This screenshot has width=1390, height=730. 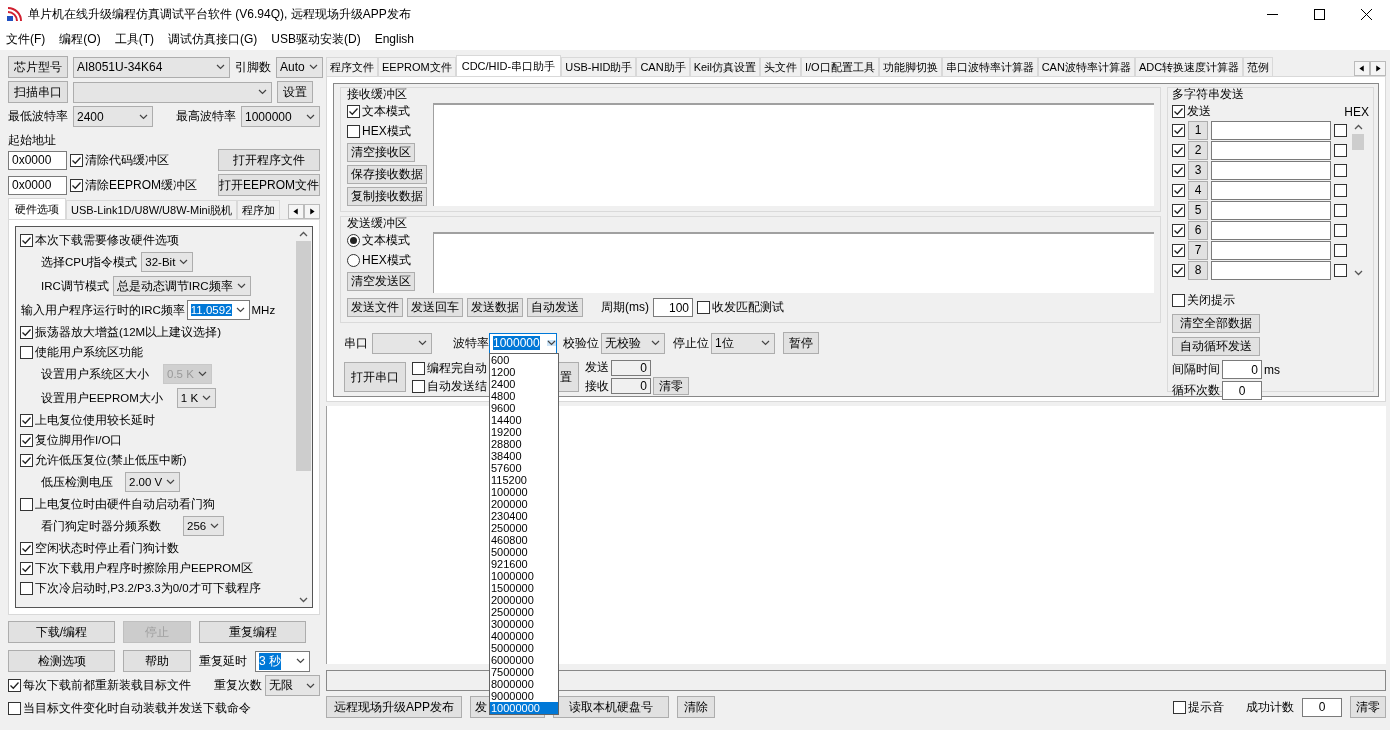 I want to click on tab: 头文件, so click(x=780, y=66).